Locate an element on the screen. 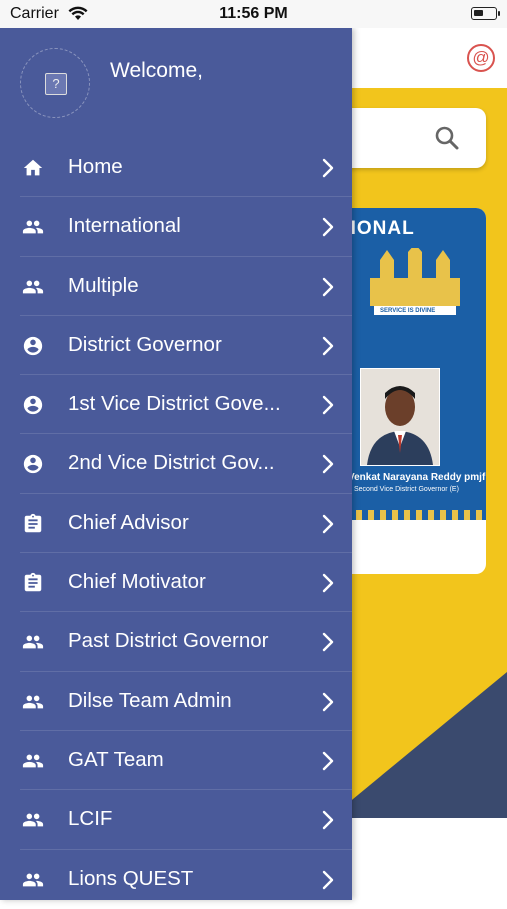 The width and height of the screenshot is (507, 909). clock: 11:56 PM is located at coordinates (253, 13).